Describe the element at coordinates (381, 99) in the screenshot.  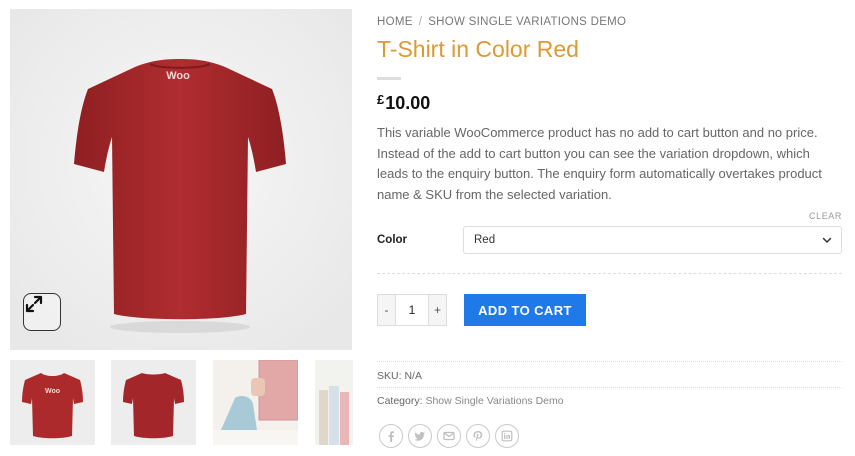
I see `price-currency: £` at that location.